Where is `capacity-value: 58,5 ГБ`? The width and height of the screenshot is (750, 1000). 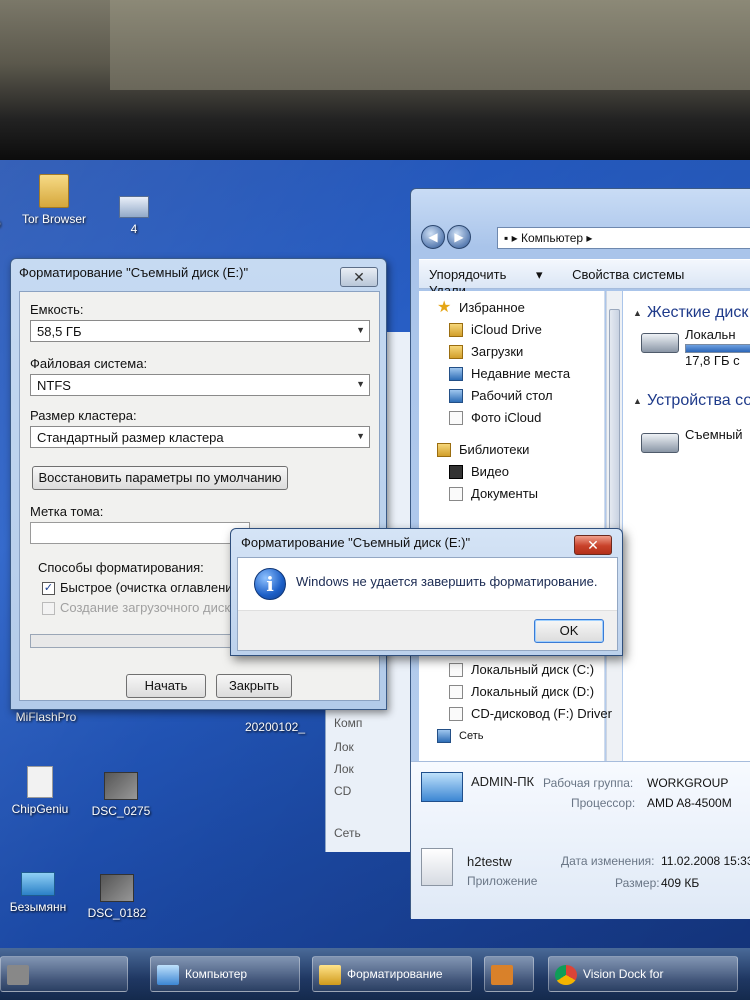 capacity-value: 58,5 ГБ is located at coordinates (59, 331).